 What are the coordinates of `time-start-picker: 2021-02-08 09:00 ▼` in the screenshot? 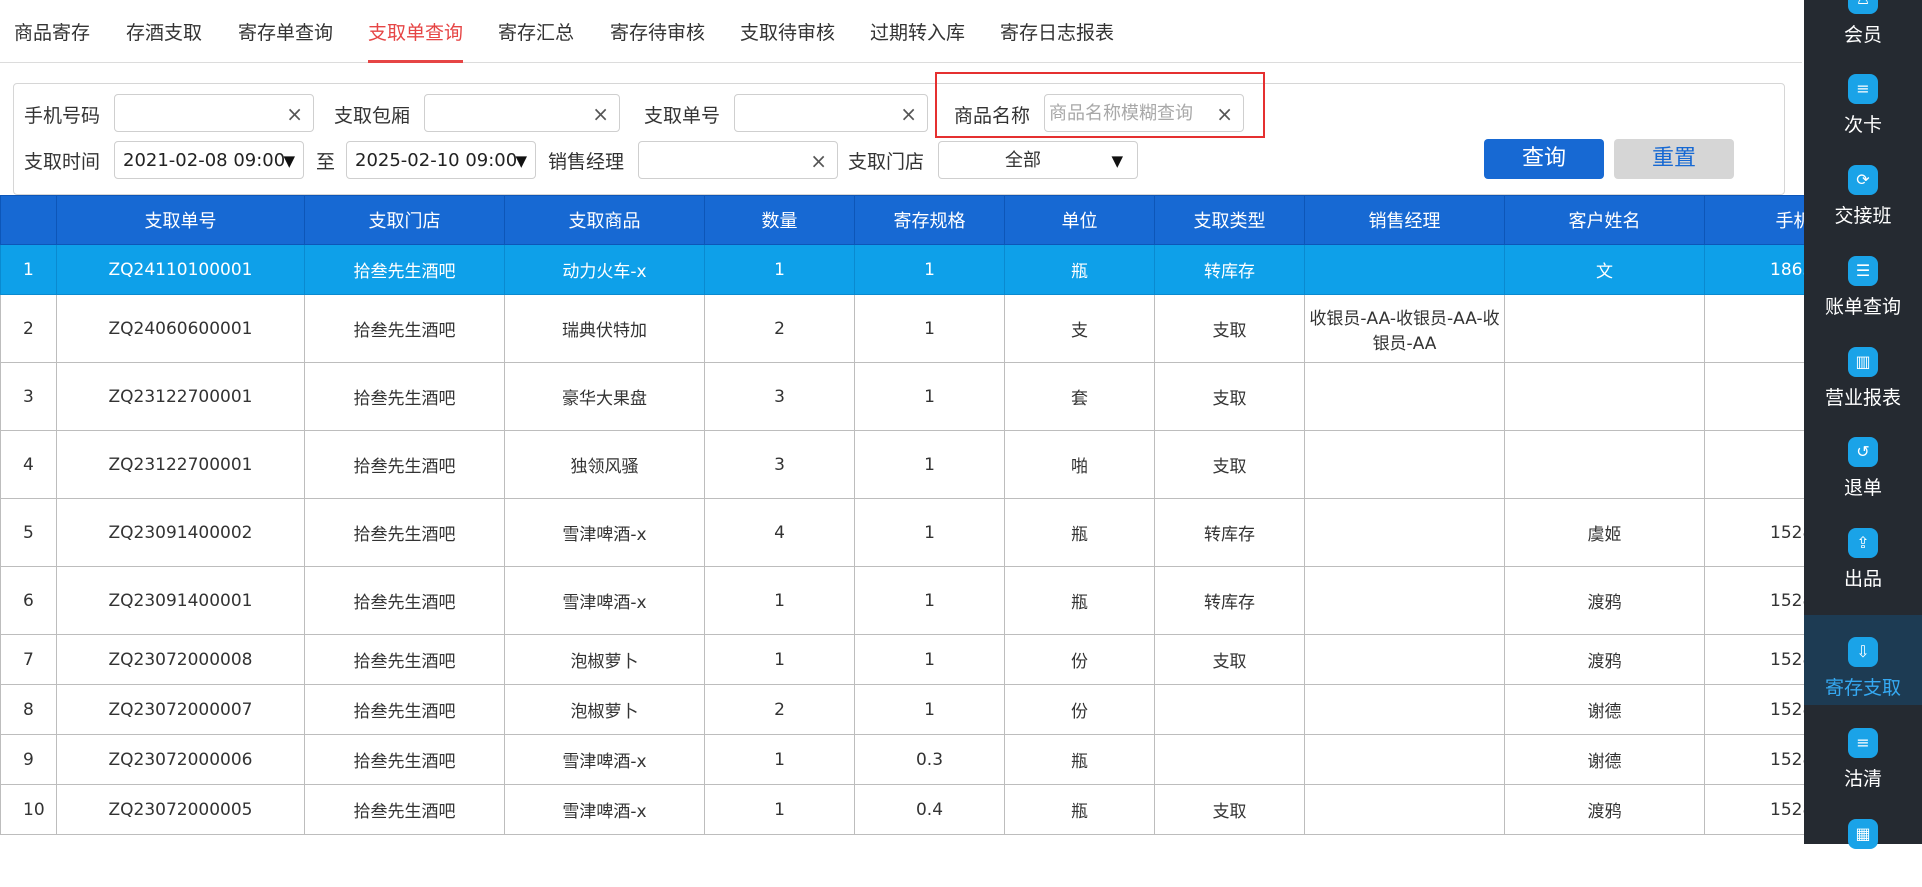 It's located at (209, 160).